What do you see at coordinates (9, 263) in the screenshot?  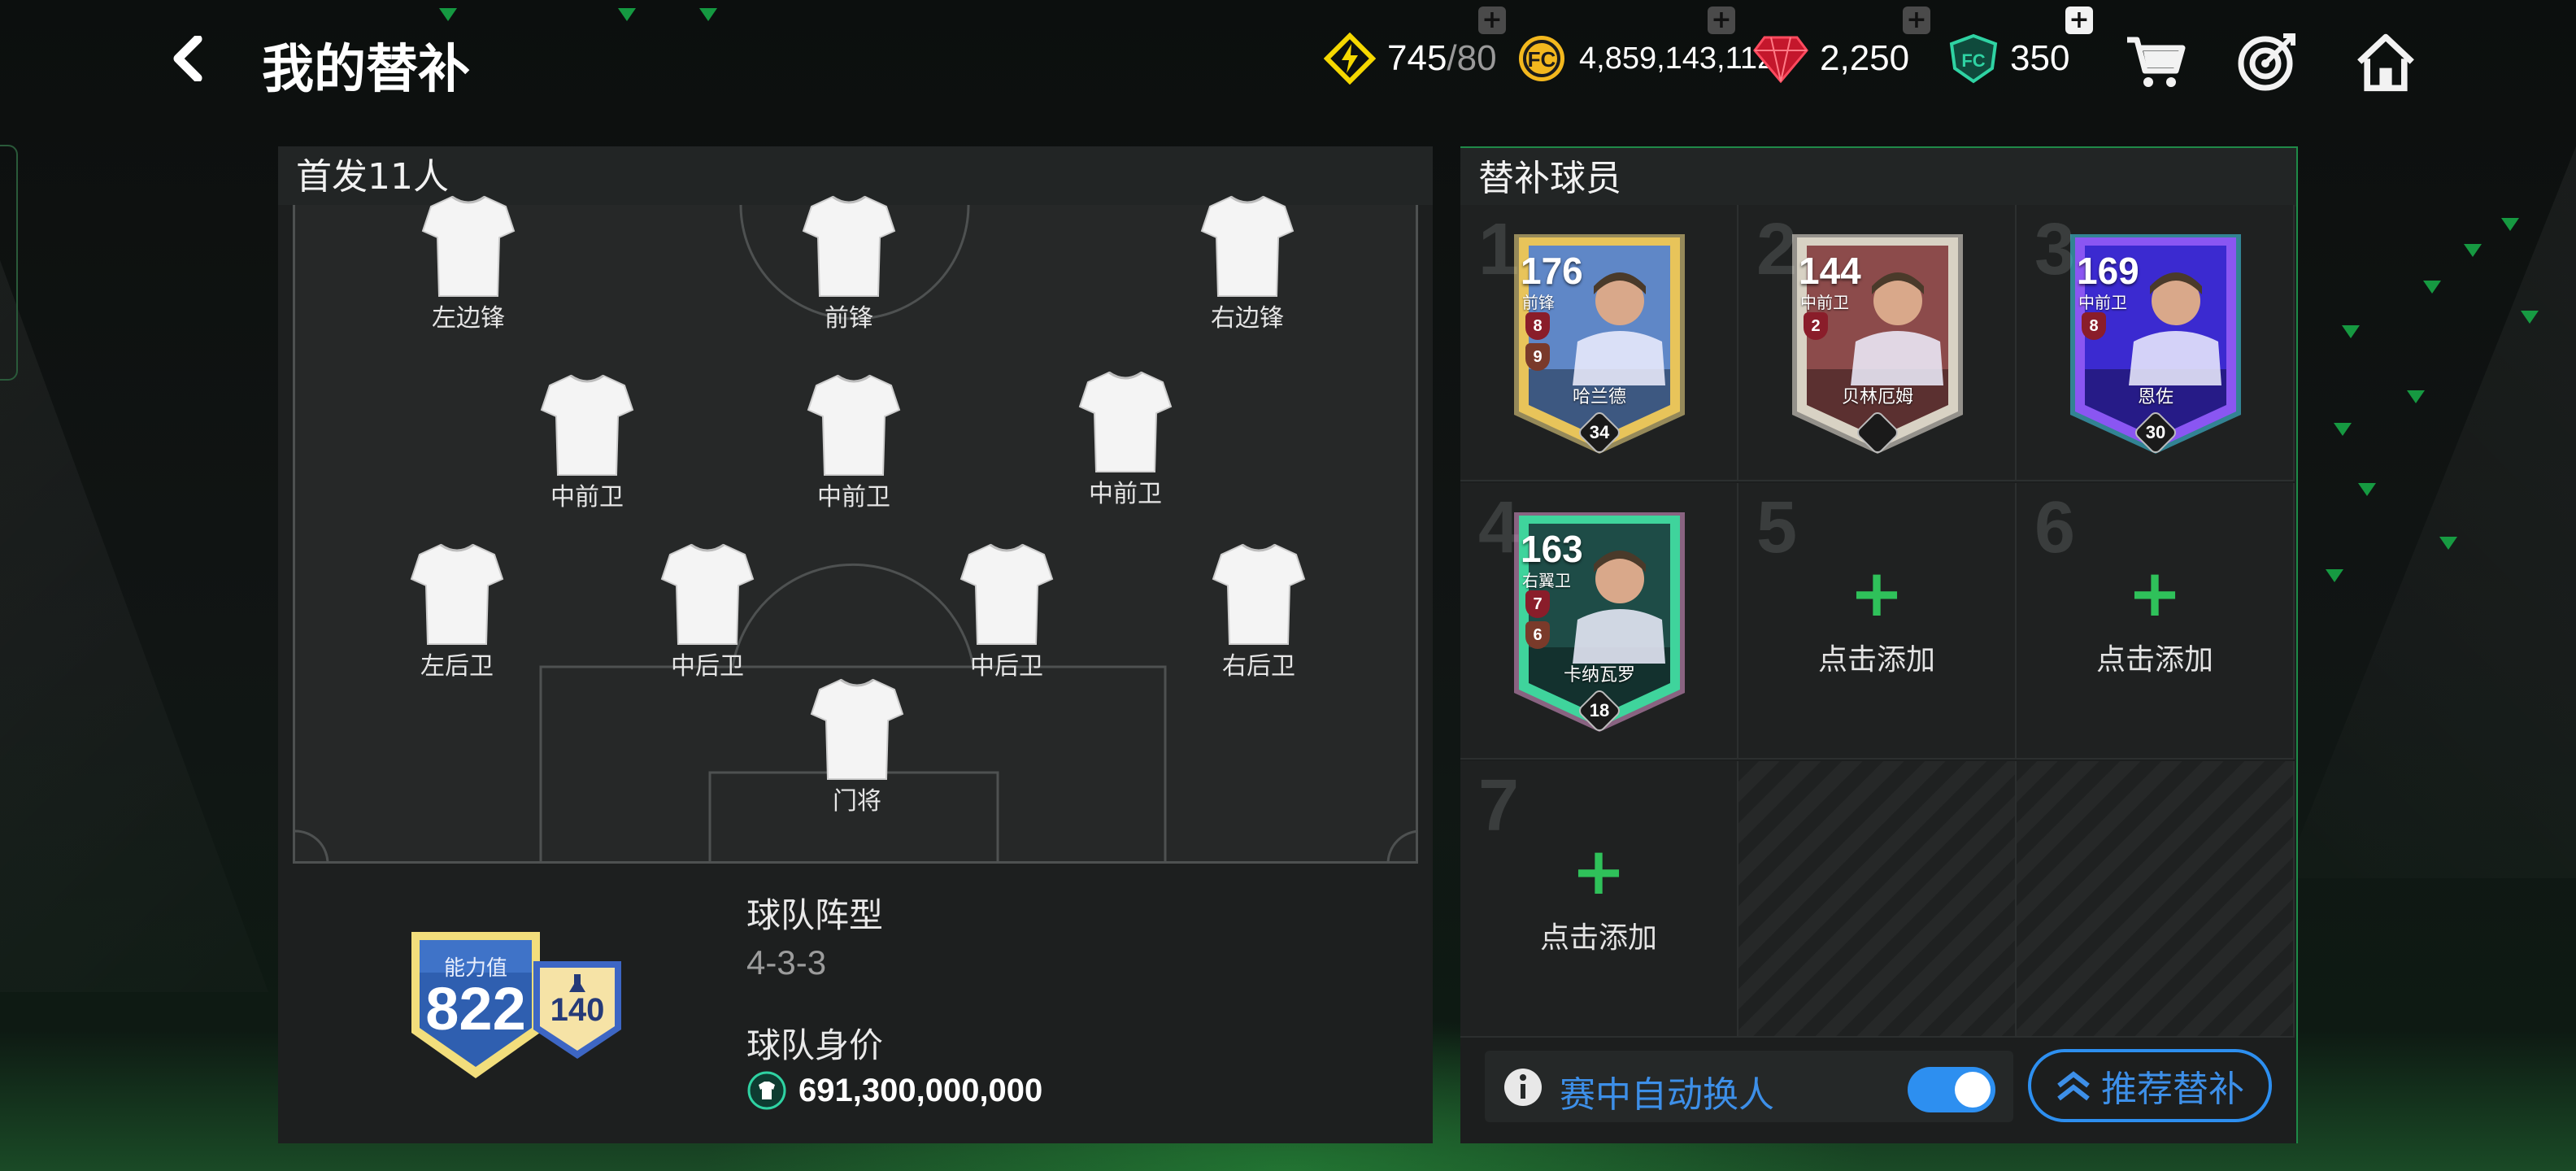 I see `left-edge-tab` at bounding box center [9, 263].